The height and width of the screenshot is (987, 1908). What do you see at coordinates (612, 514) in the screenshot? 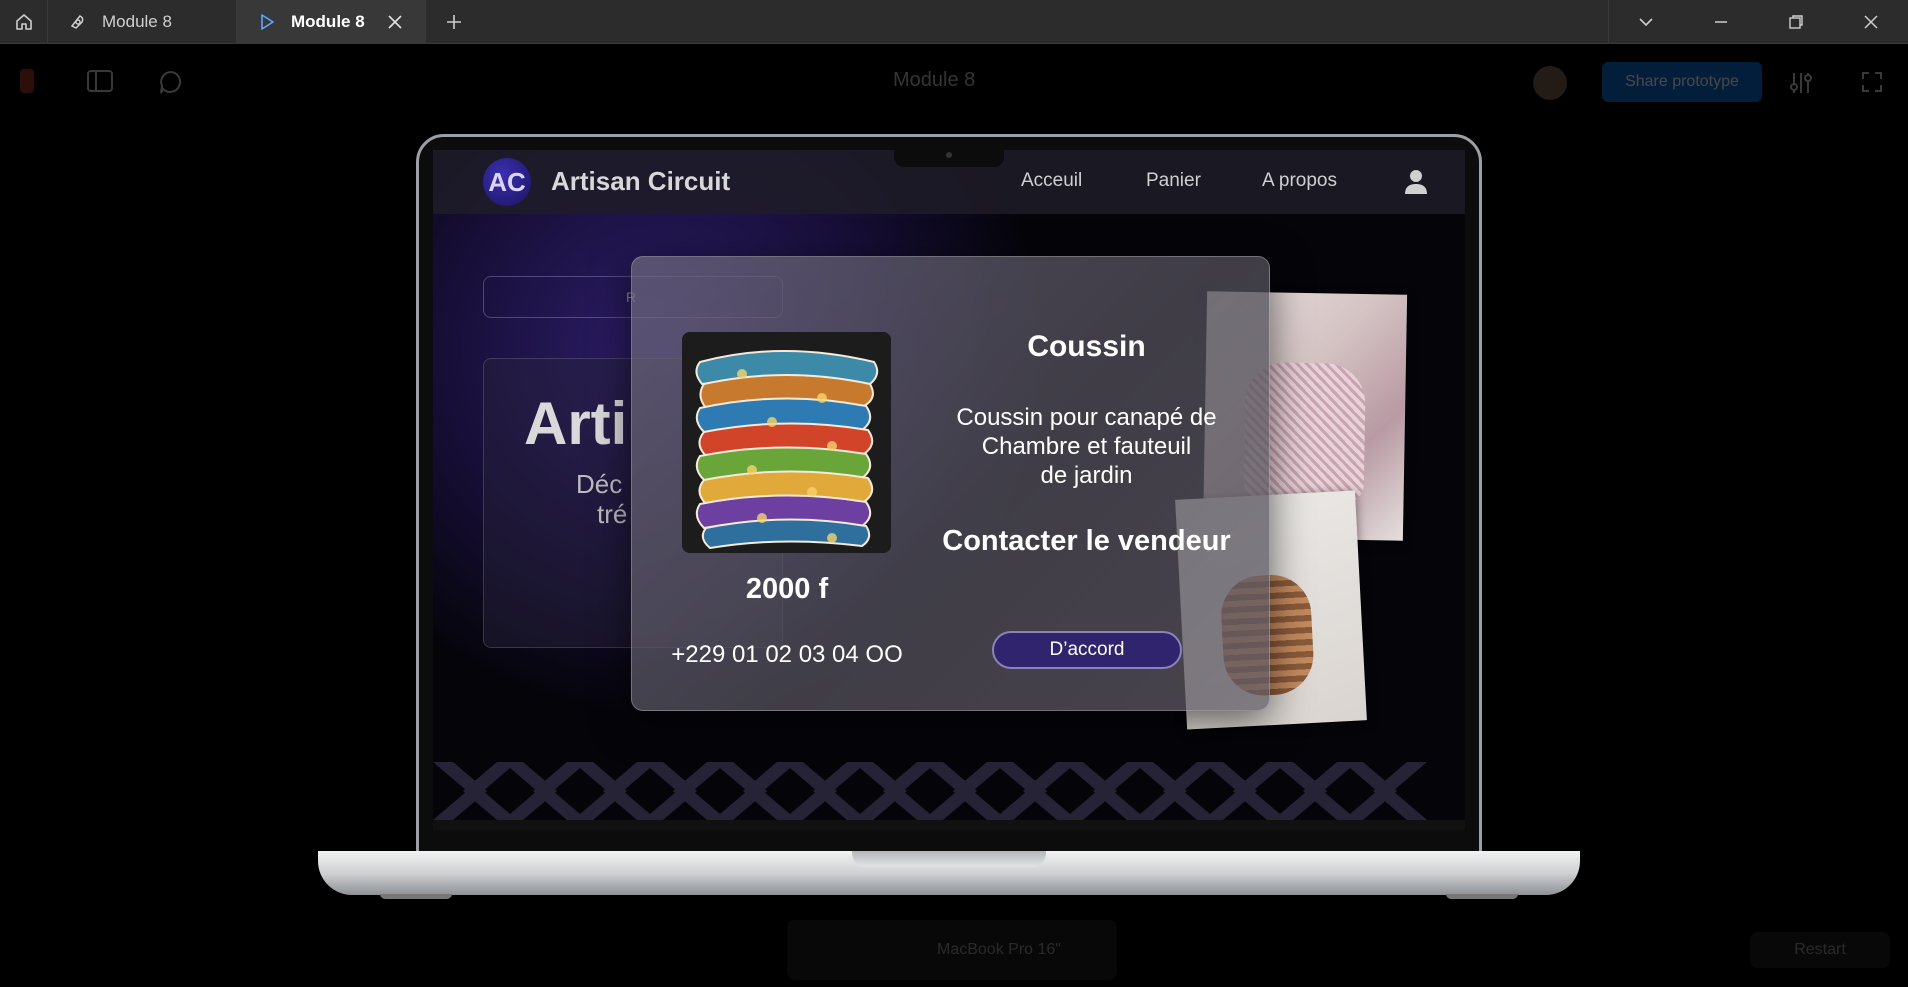
I see `hero-subtitle-line-2: tré` at bounding box center [612, 514].